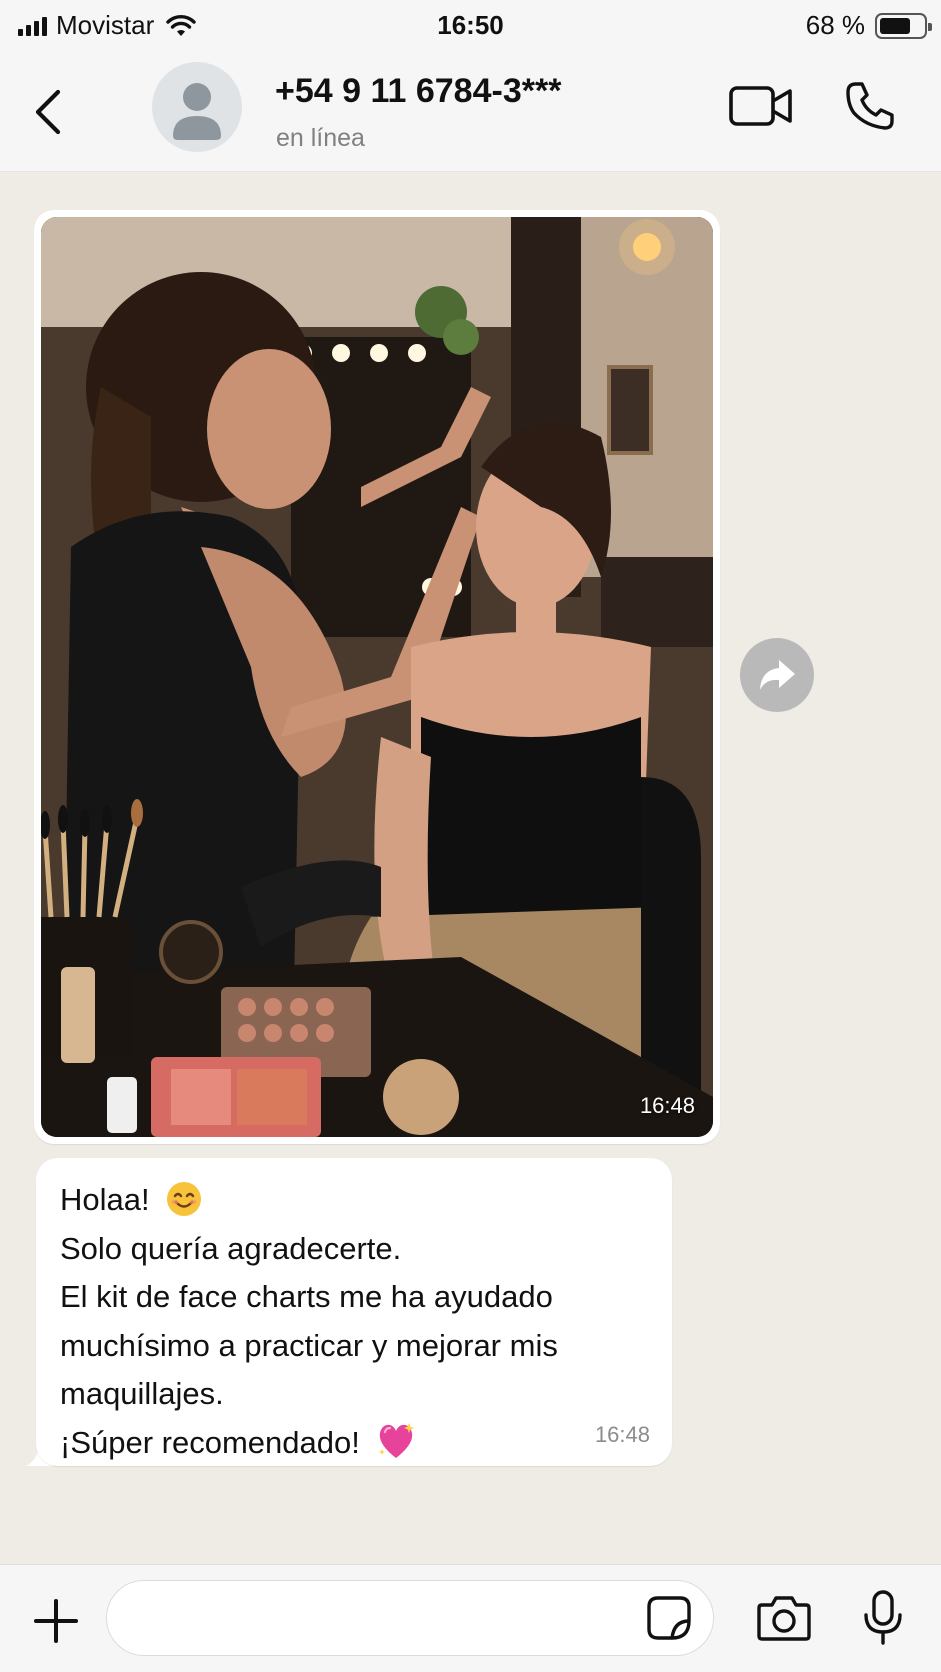 Image resolution: width=941 pixels, height=1672 pixels. What do you see at coordinates (309, 1345) in the screenshot?
I see `message-line: muchísimo a practicar y mejorar mis` at bounding box center [309, 1345].